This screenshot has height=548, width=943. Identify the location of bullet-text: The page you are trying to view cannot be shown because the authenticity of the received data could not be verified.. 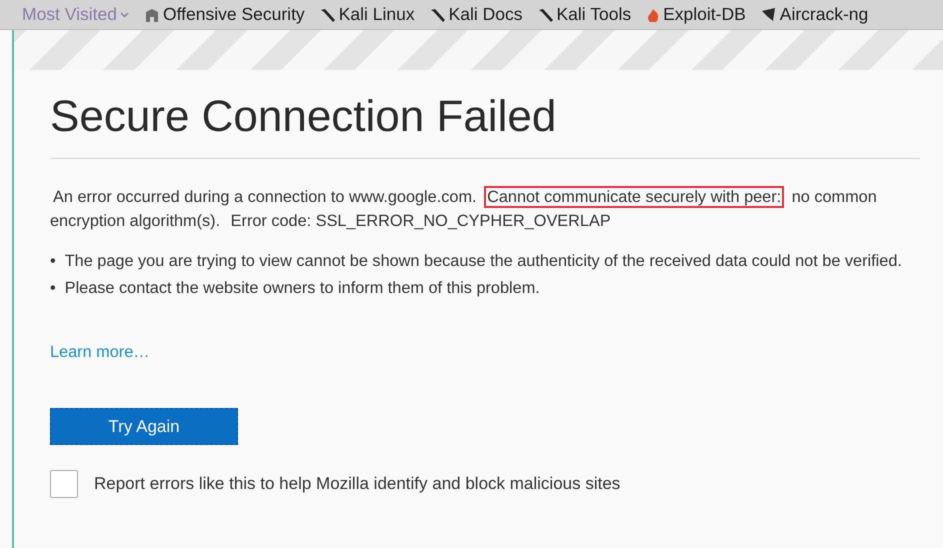
(483, 261).